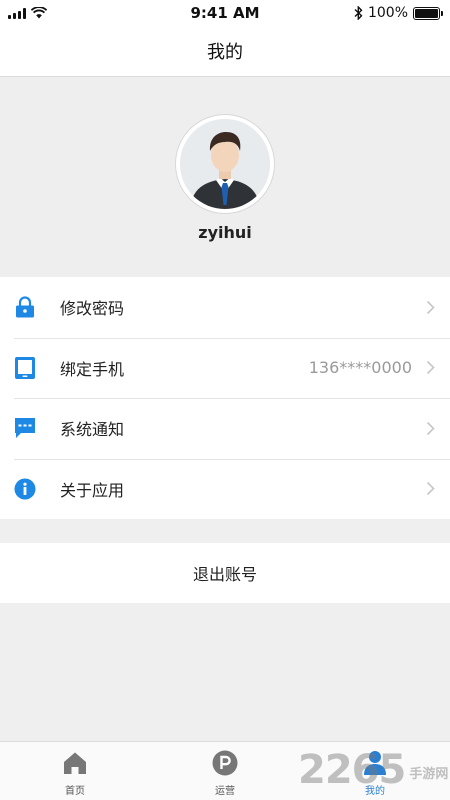 This screenshot has width=450, height=800. I want to click on tab-label: 运营, so click(225, 791).